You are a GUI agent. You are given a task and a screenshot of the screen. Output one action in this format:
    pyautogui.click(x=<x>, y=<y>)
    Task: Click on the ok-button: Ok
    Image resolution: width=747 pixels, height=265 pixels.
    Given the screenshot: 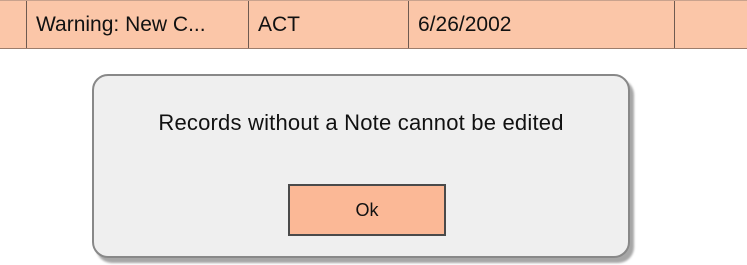 What is the action you would take?
    pyautogui.click(x=367, y=210)
    